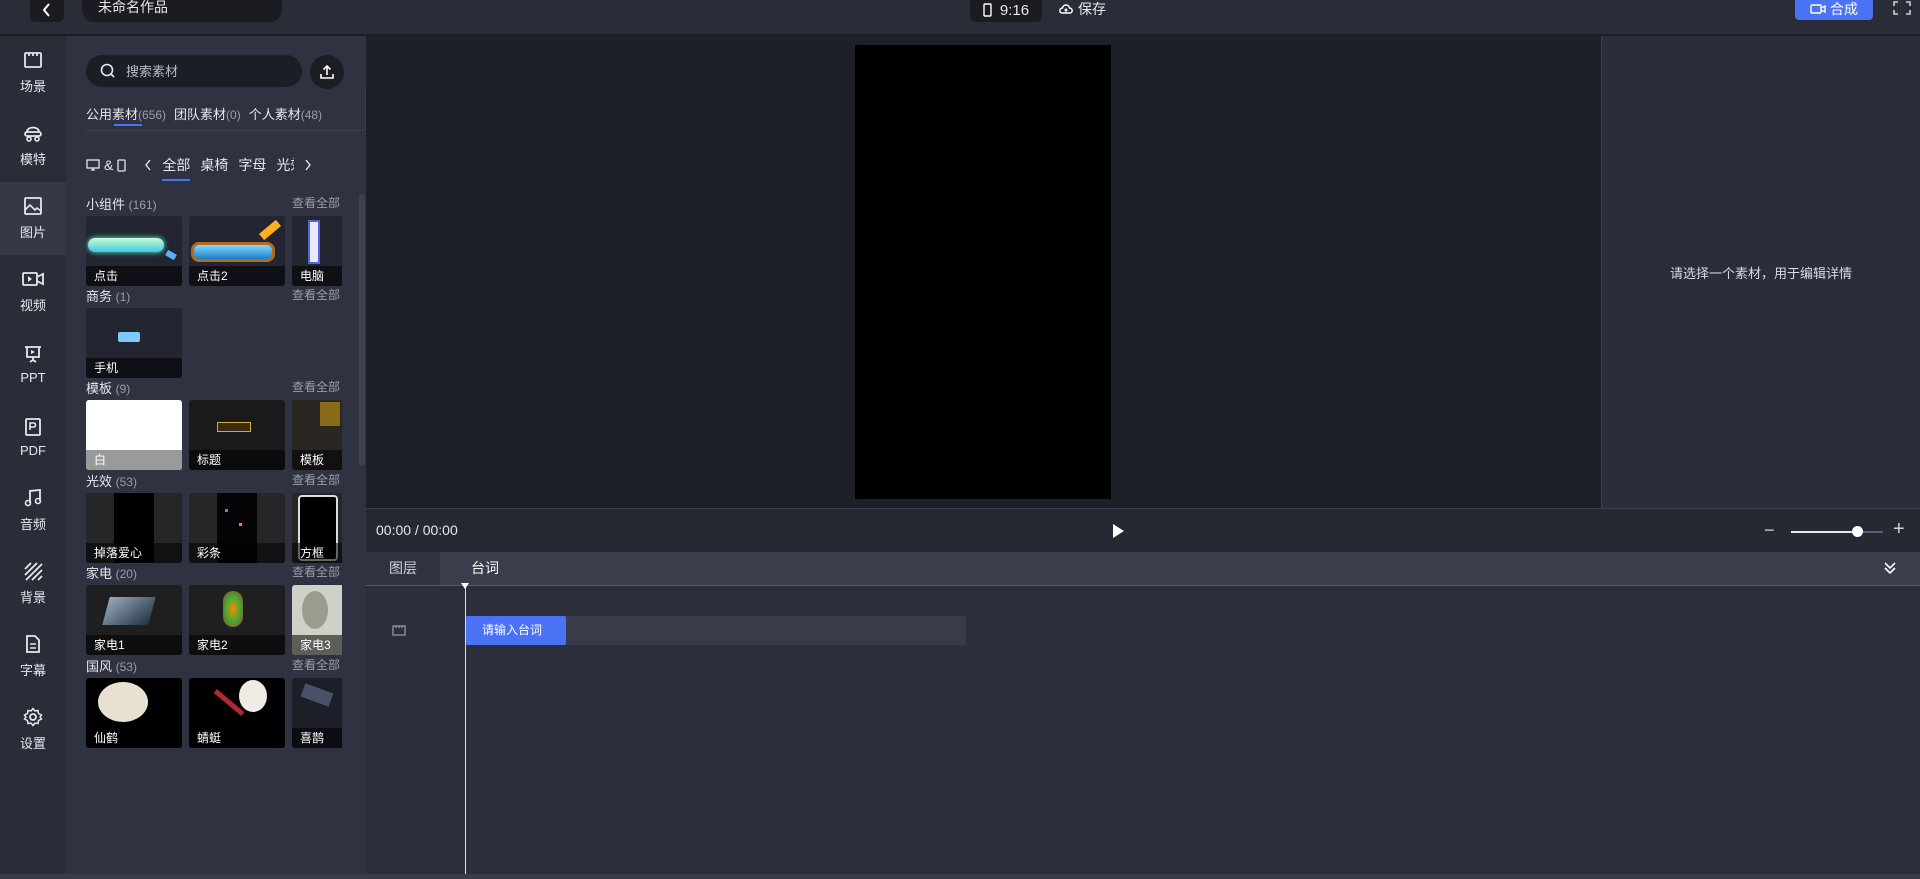 The width and height of the screenshot is (1920, 879). I want to click on tab-personal-assets: 个人素材 (48), so click(285, 115).